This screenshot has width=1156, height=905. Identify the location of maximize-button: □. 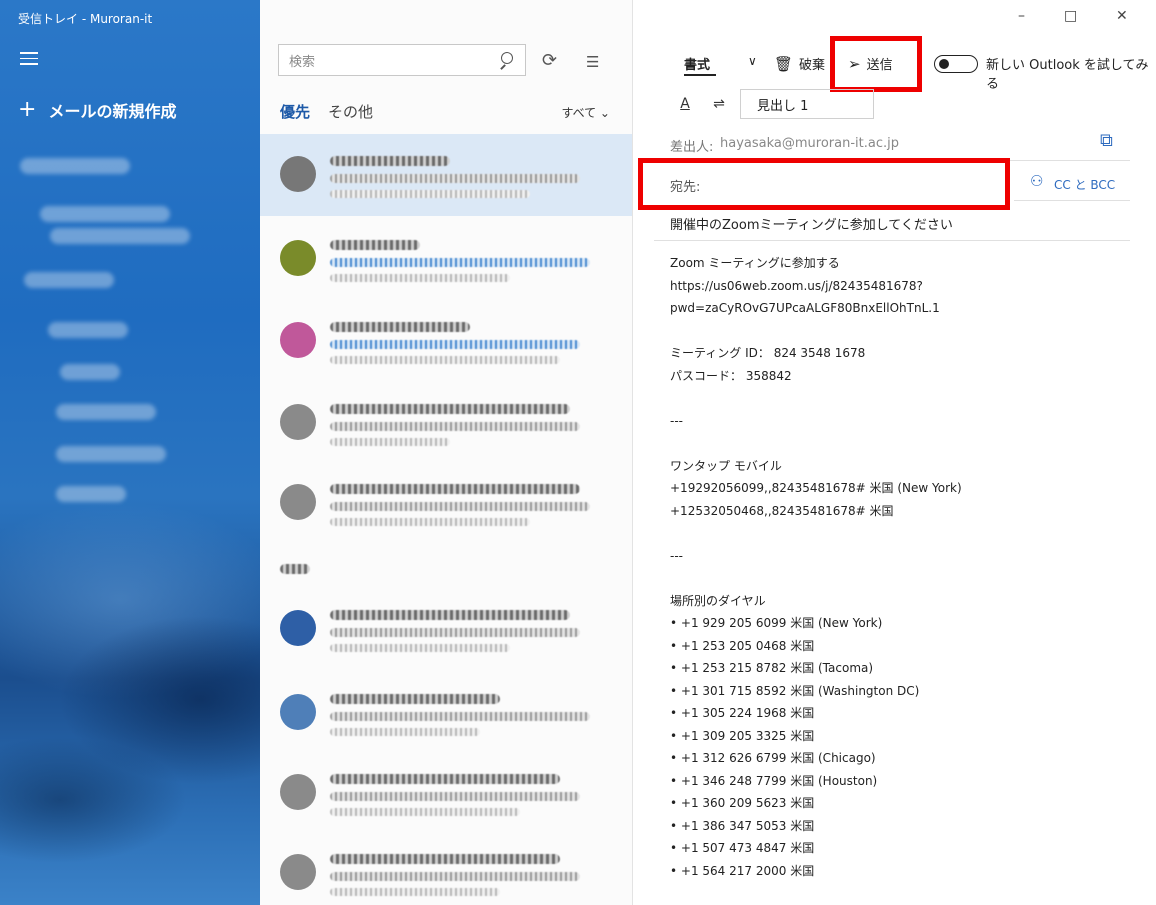
(1070, 16).